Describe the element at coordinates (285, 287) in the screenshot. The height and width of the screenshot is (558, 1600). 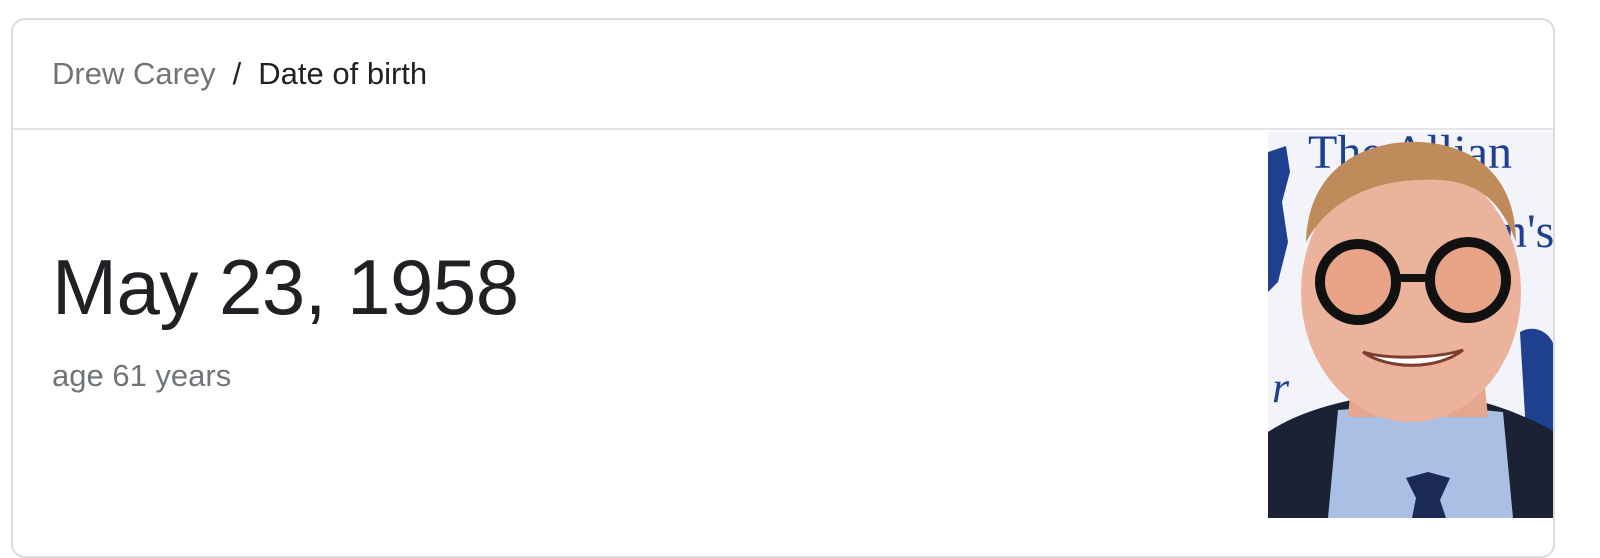
I see `birth-date-value: May 23, 1958` at that location.